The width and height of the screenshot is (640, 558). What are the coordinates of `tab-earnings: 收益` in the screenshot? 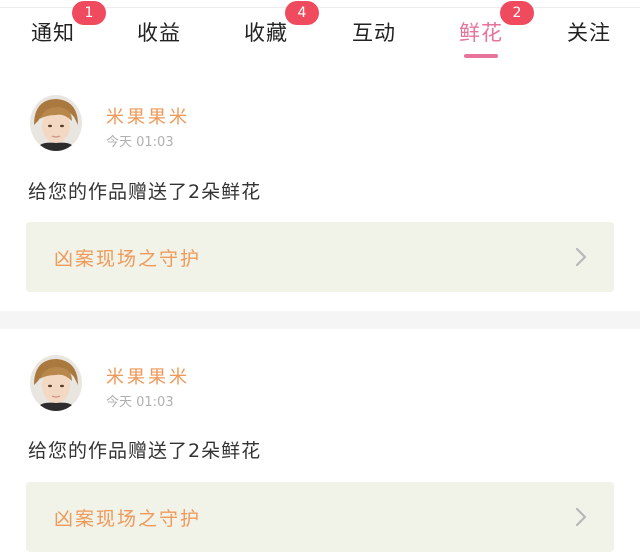 It's located at (159, 40).